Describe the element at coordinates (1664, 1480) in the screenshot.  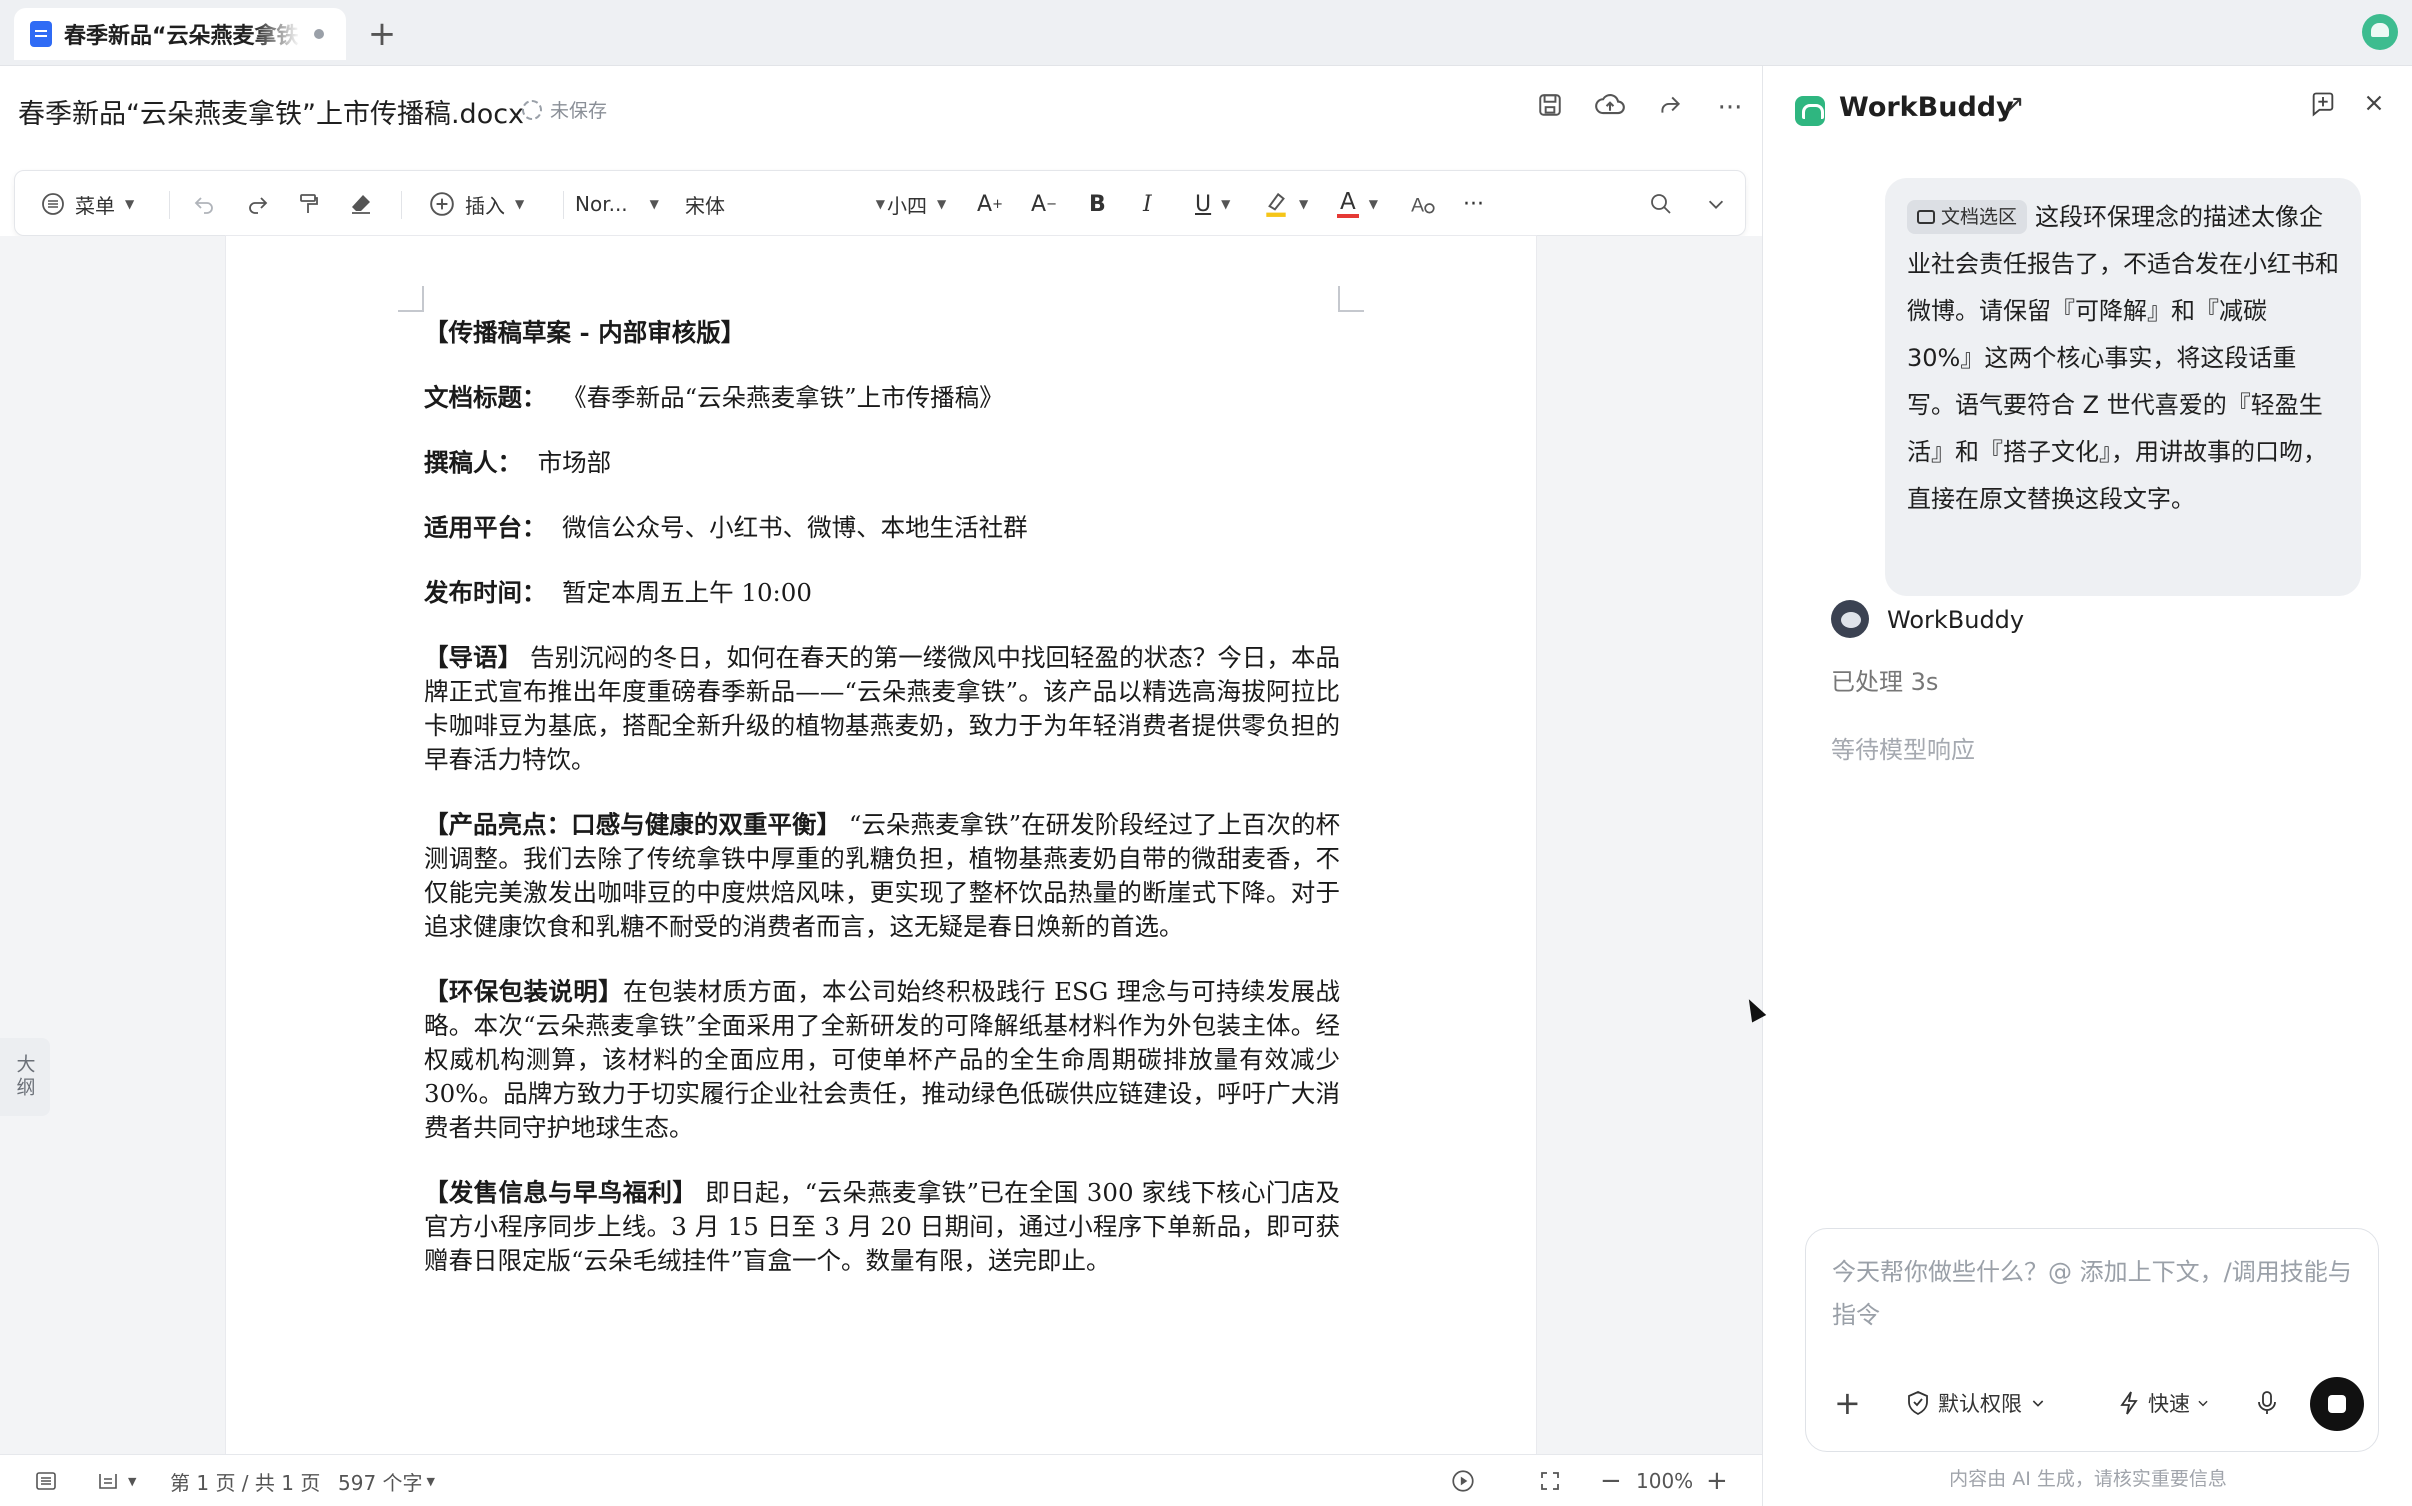
I see `zoom-level: 100%` at that location.